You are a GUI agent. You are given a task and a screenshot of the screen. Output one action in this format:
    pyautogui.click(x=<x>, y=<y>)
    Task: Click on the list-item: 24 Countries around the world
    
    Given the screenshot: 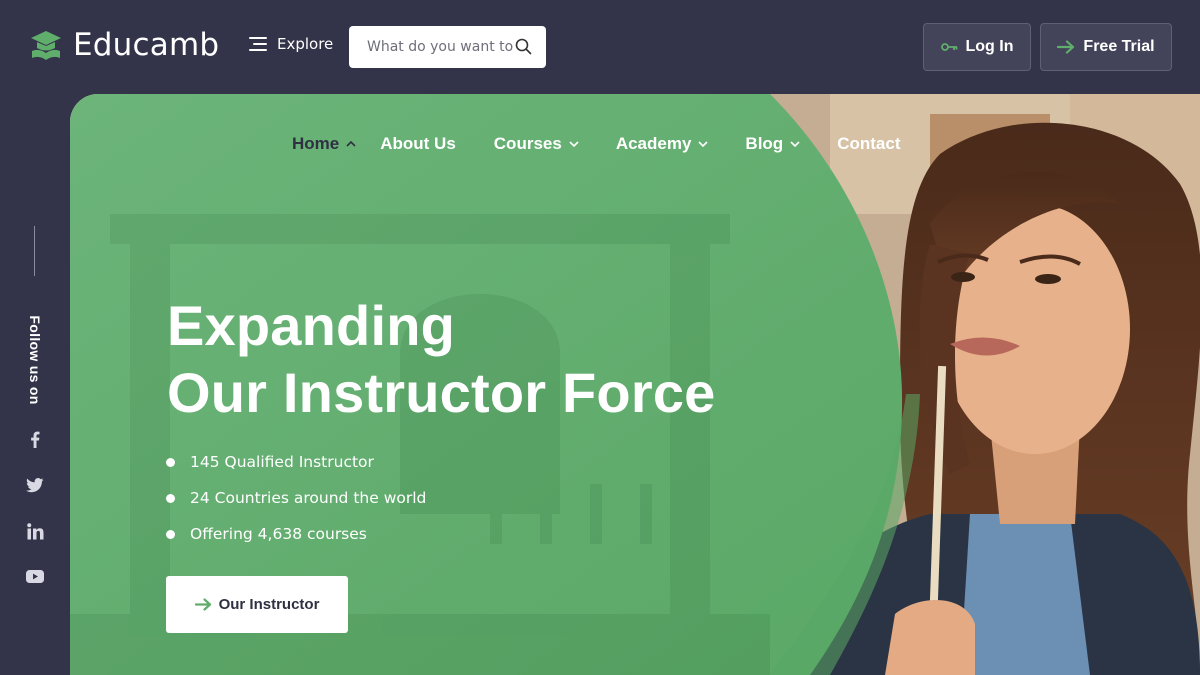 What is the action you would take?
    pyautogui.click(x=295, y=498)
    